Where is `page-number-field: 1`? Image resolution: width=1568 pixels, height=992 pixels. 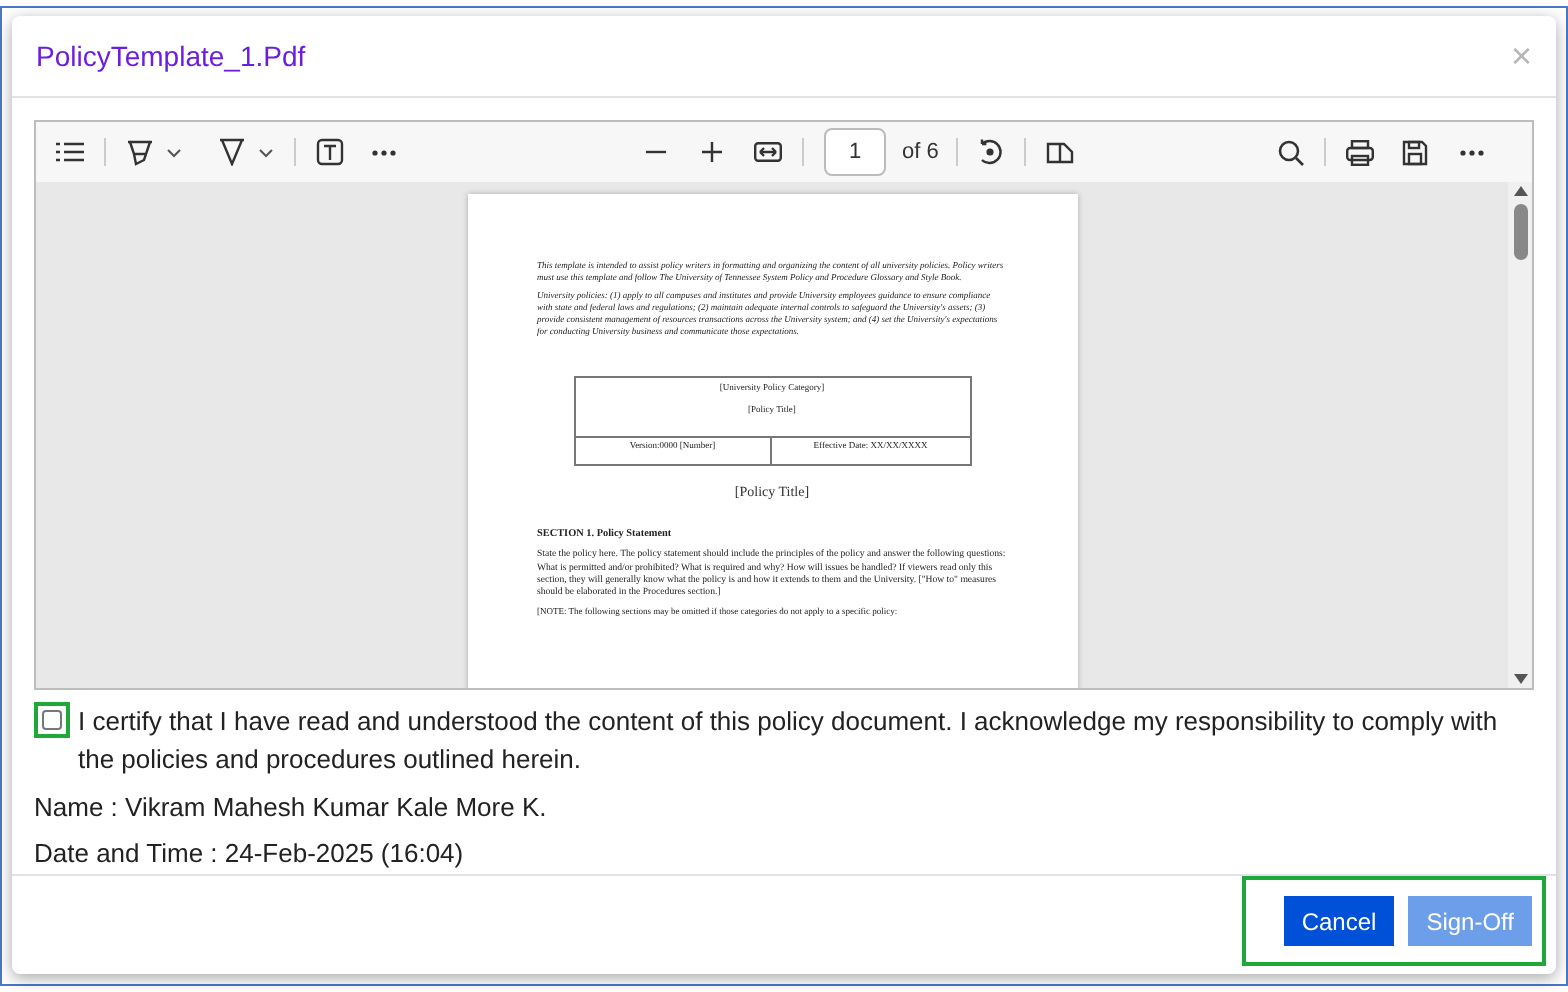
page-number-field: 1 is located at coordinates (855, 152).